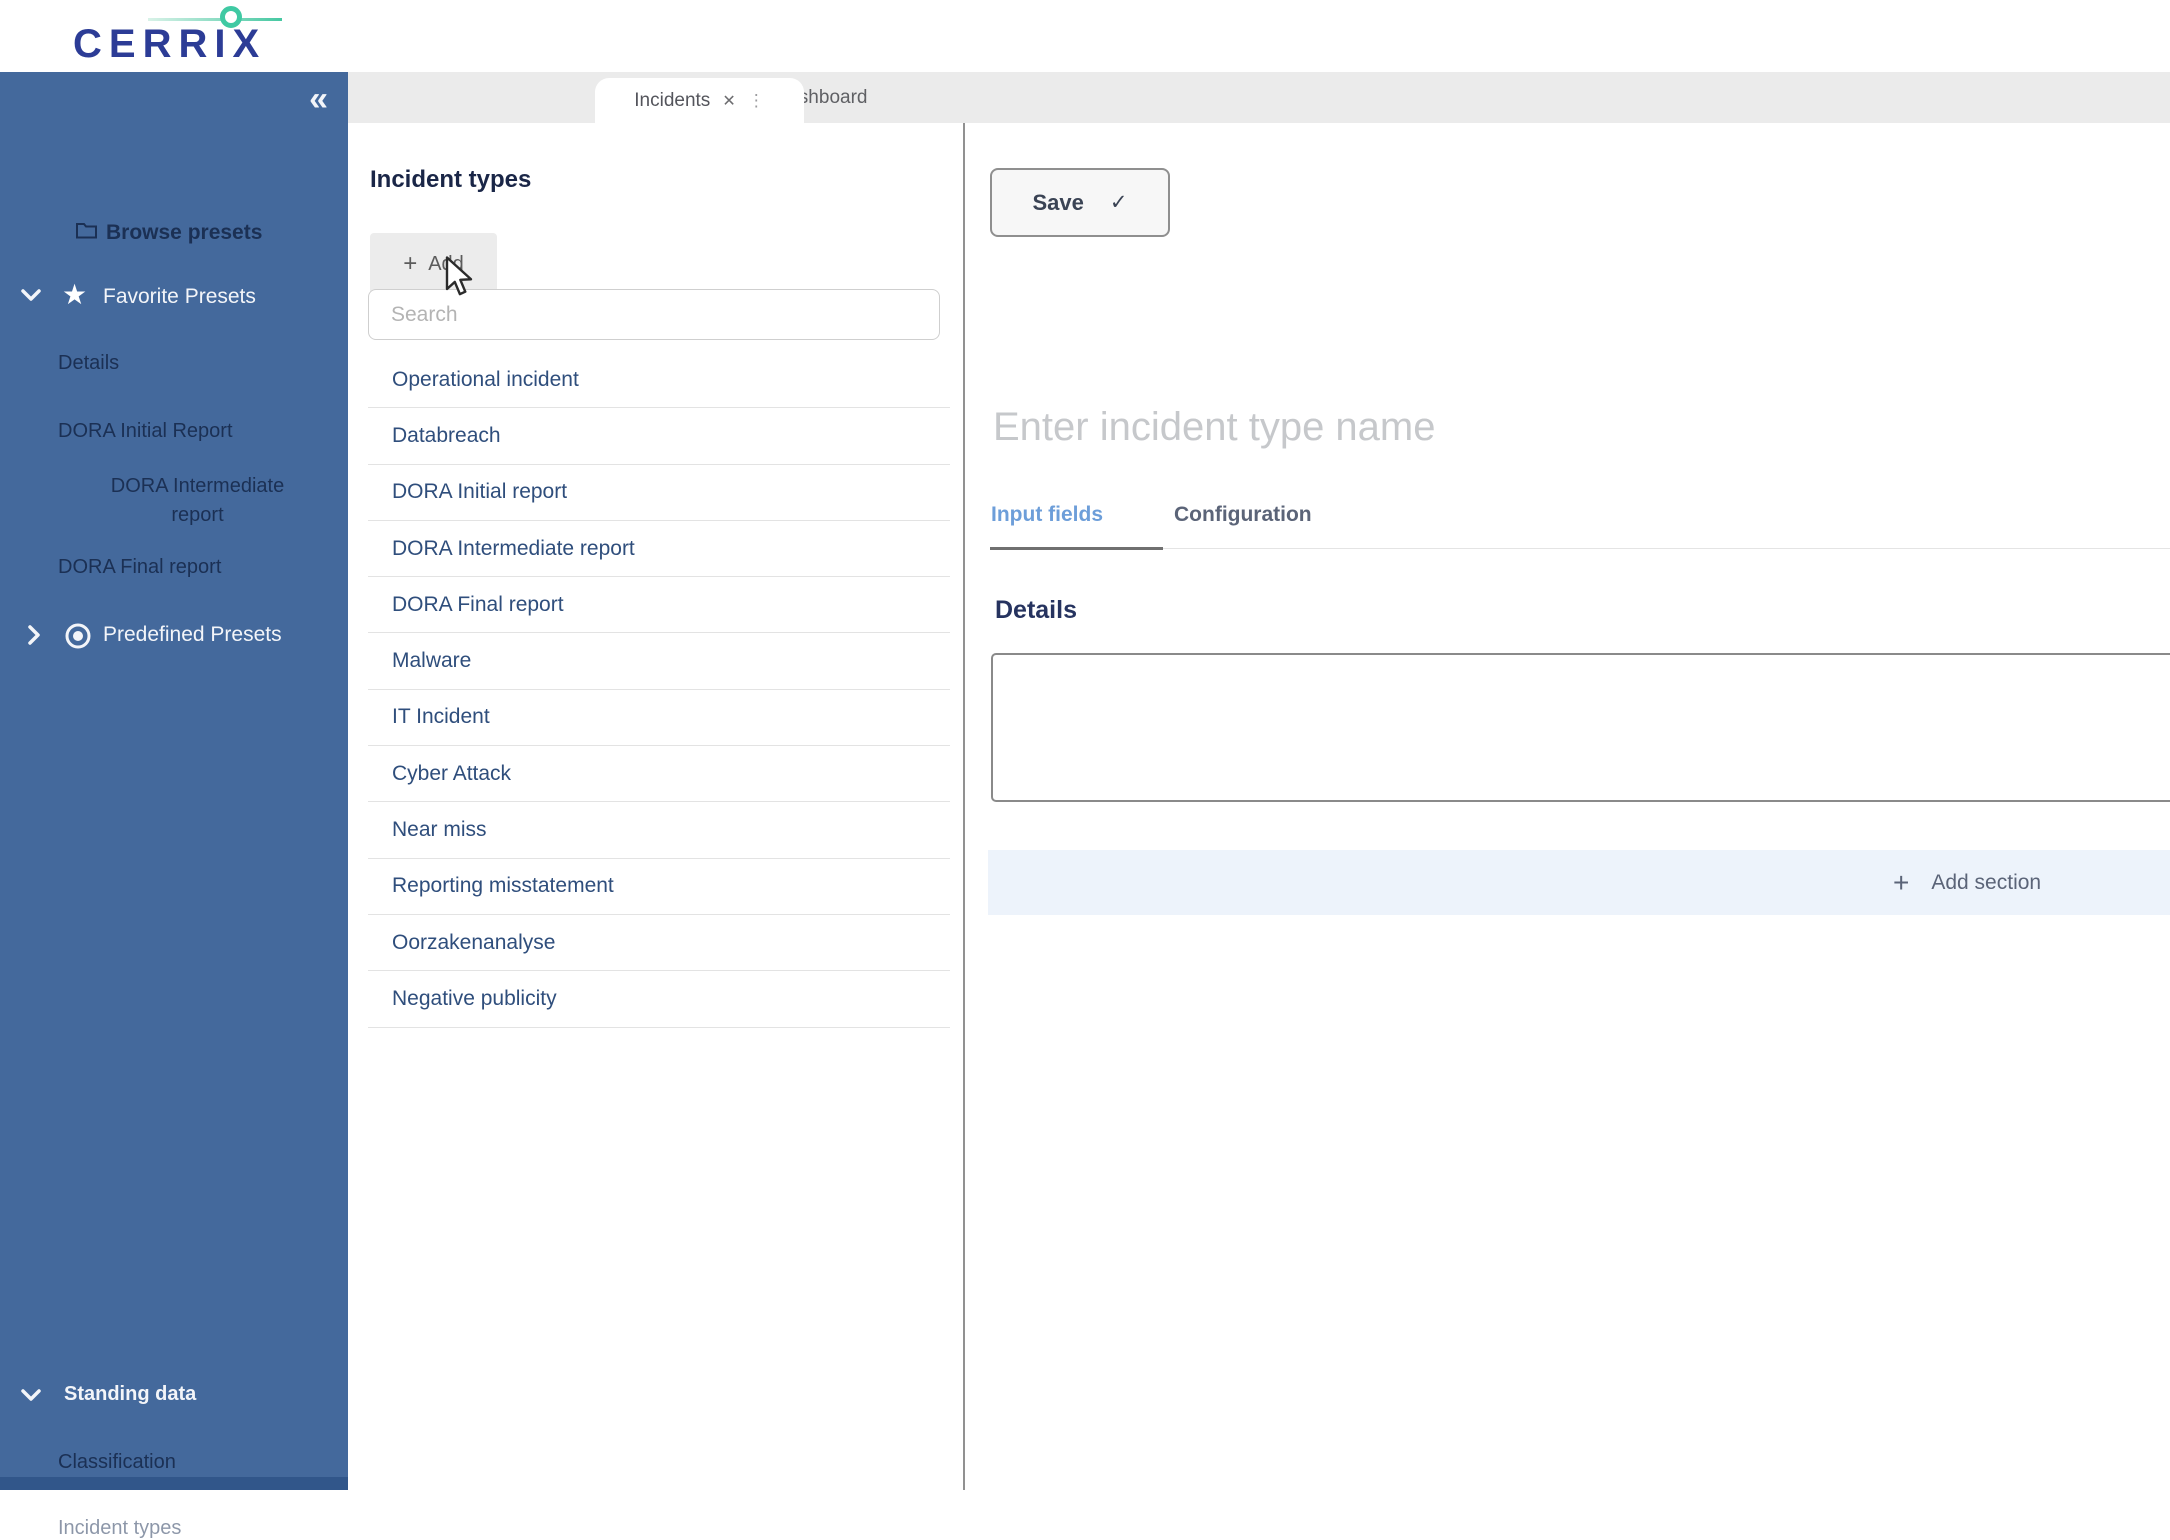 The image size is (2170, 1540). What do you see at coordinates (1118, 202) in the screenshot?
I see `checkmark-icon: ✓` at bounding box center [1118, 202].